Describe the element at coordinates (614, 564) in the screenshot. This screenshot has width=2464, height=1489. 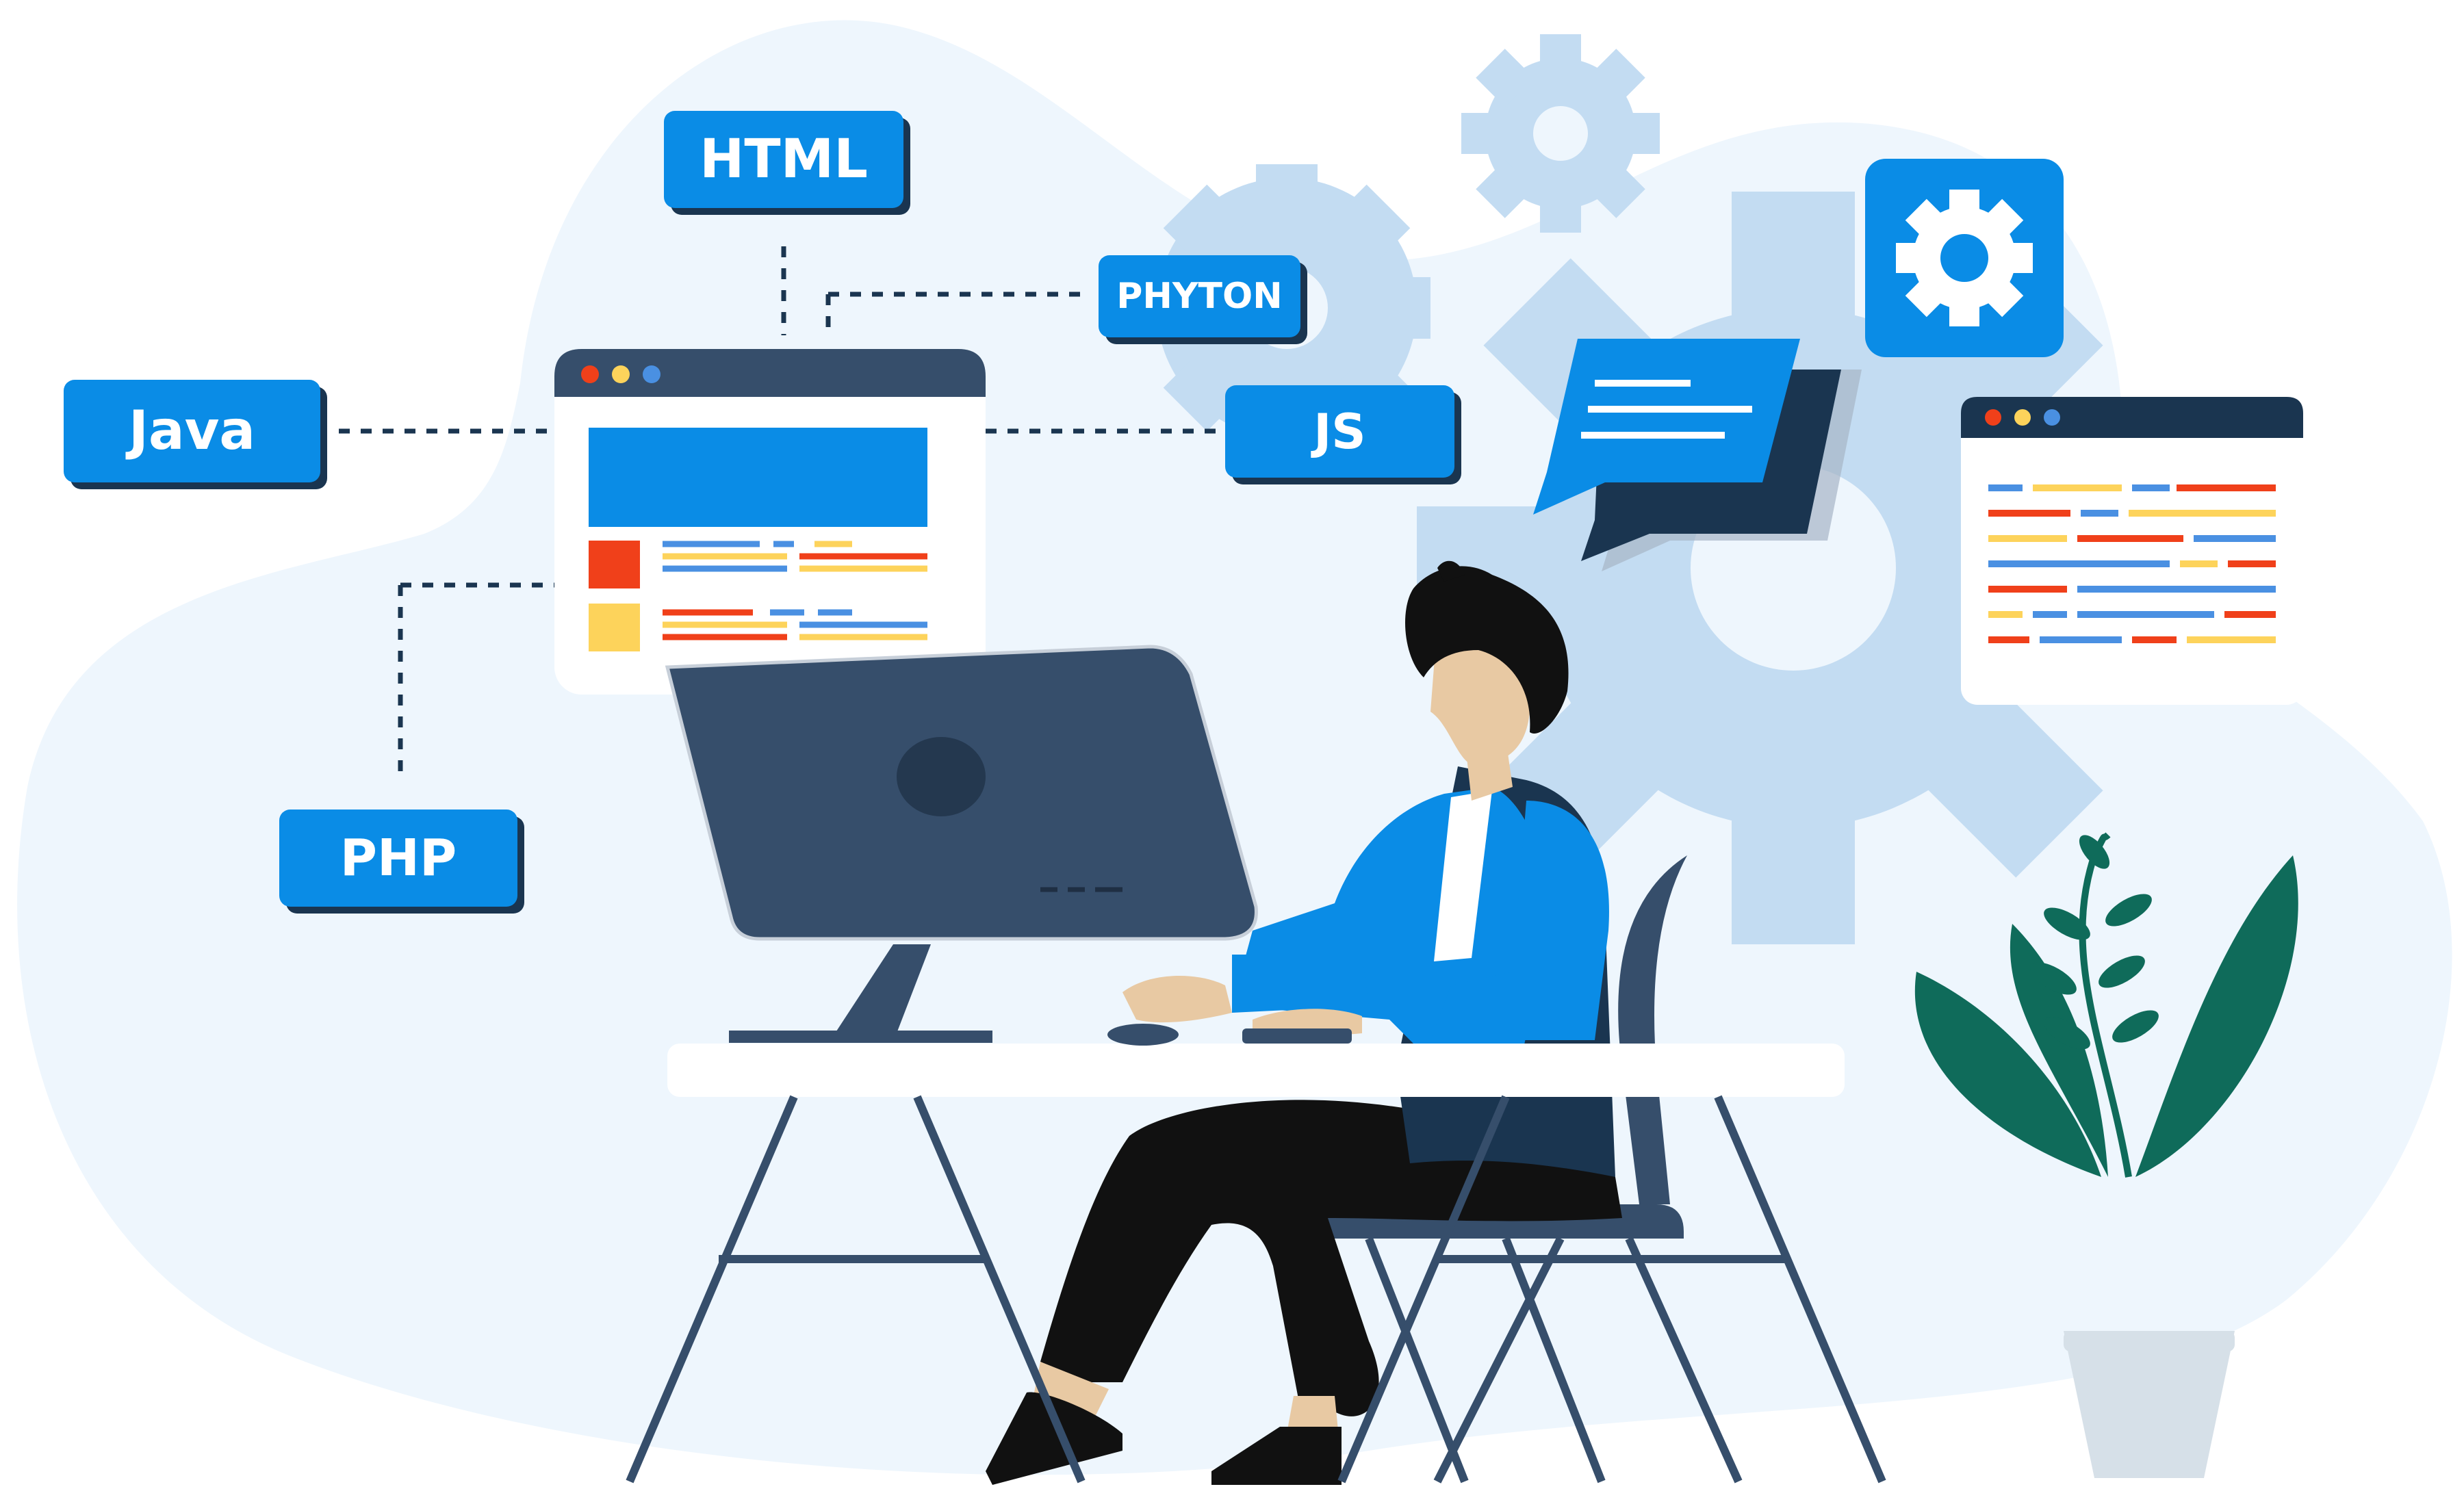
I see `thumbnail-red` at that location.